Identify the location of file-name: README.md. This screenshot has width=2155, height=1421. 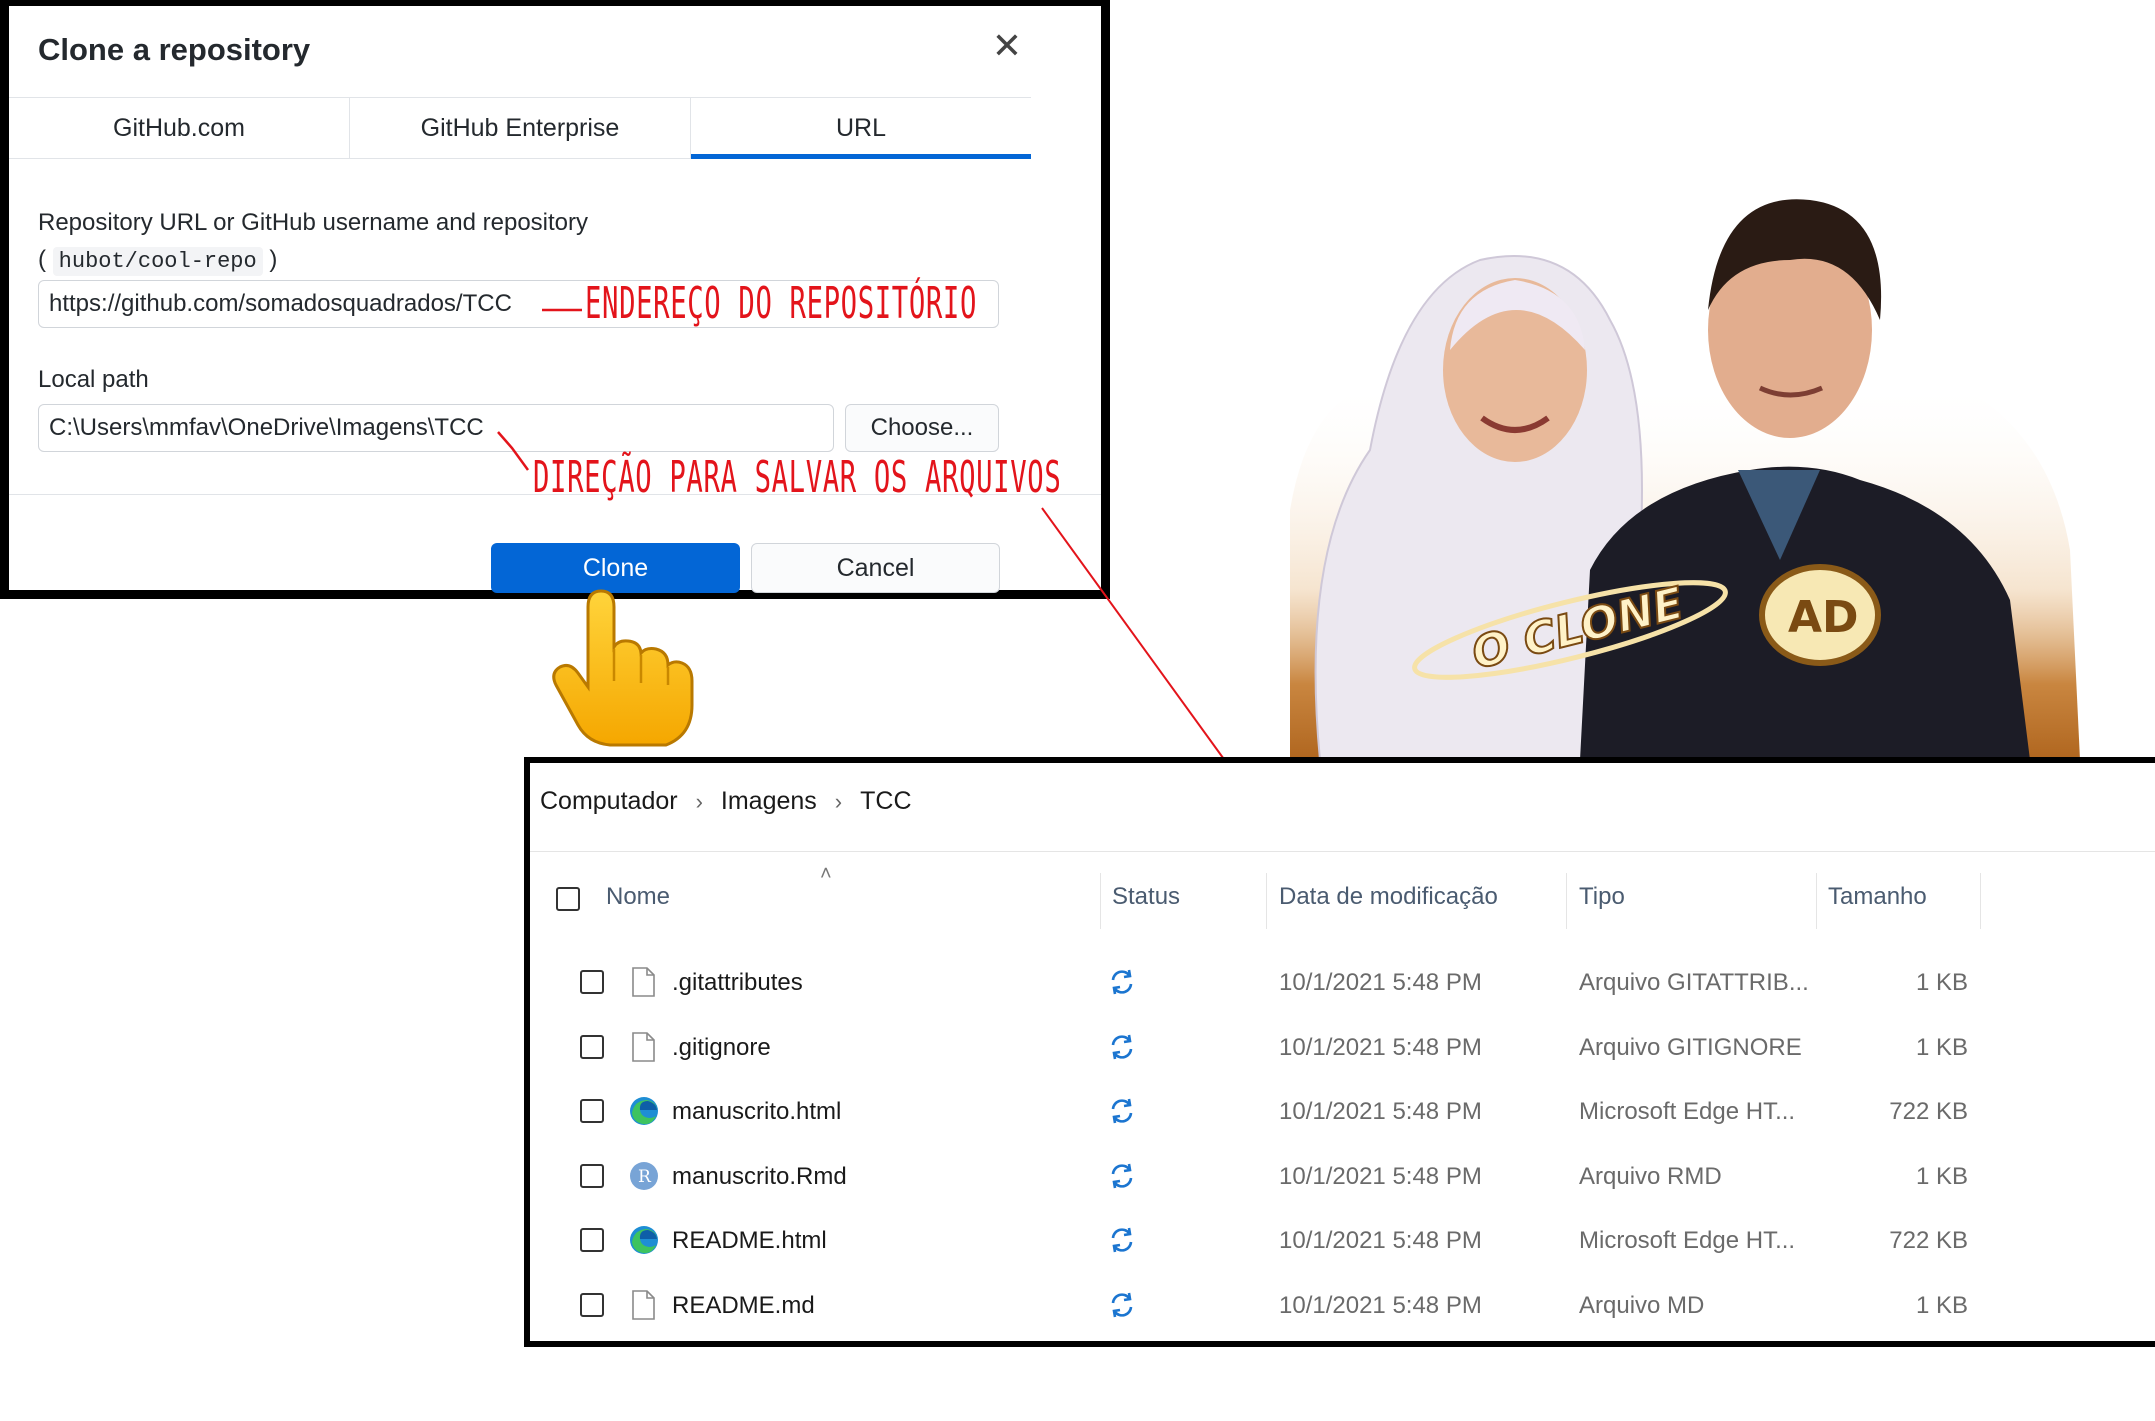
(743, 1305).